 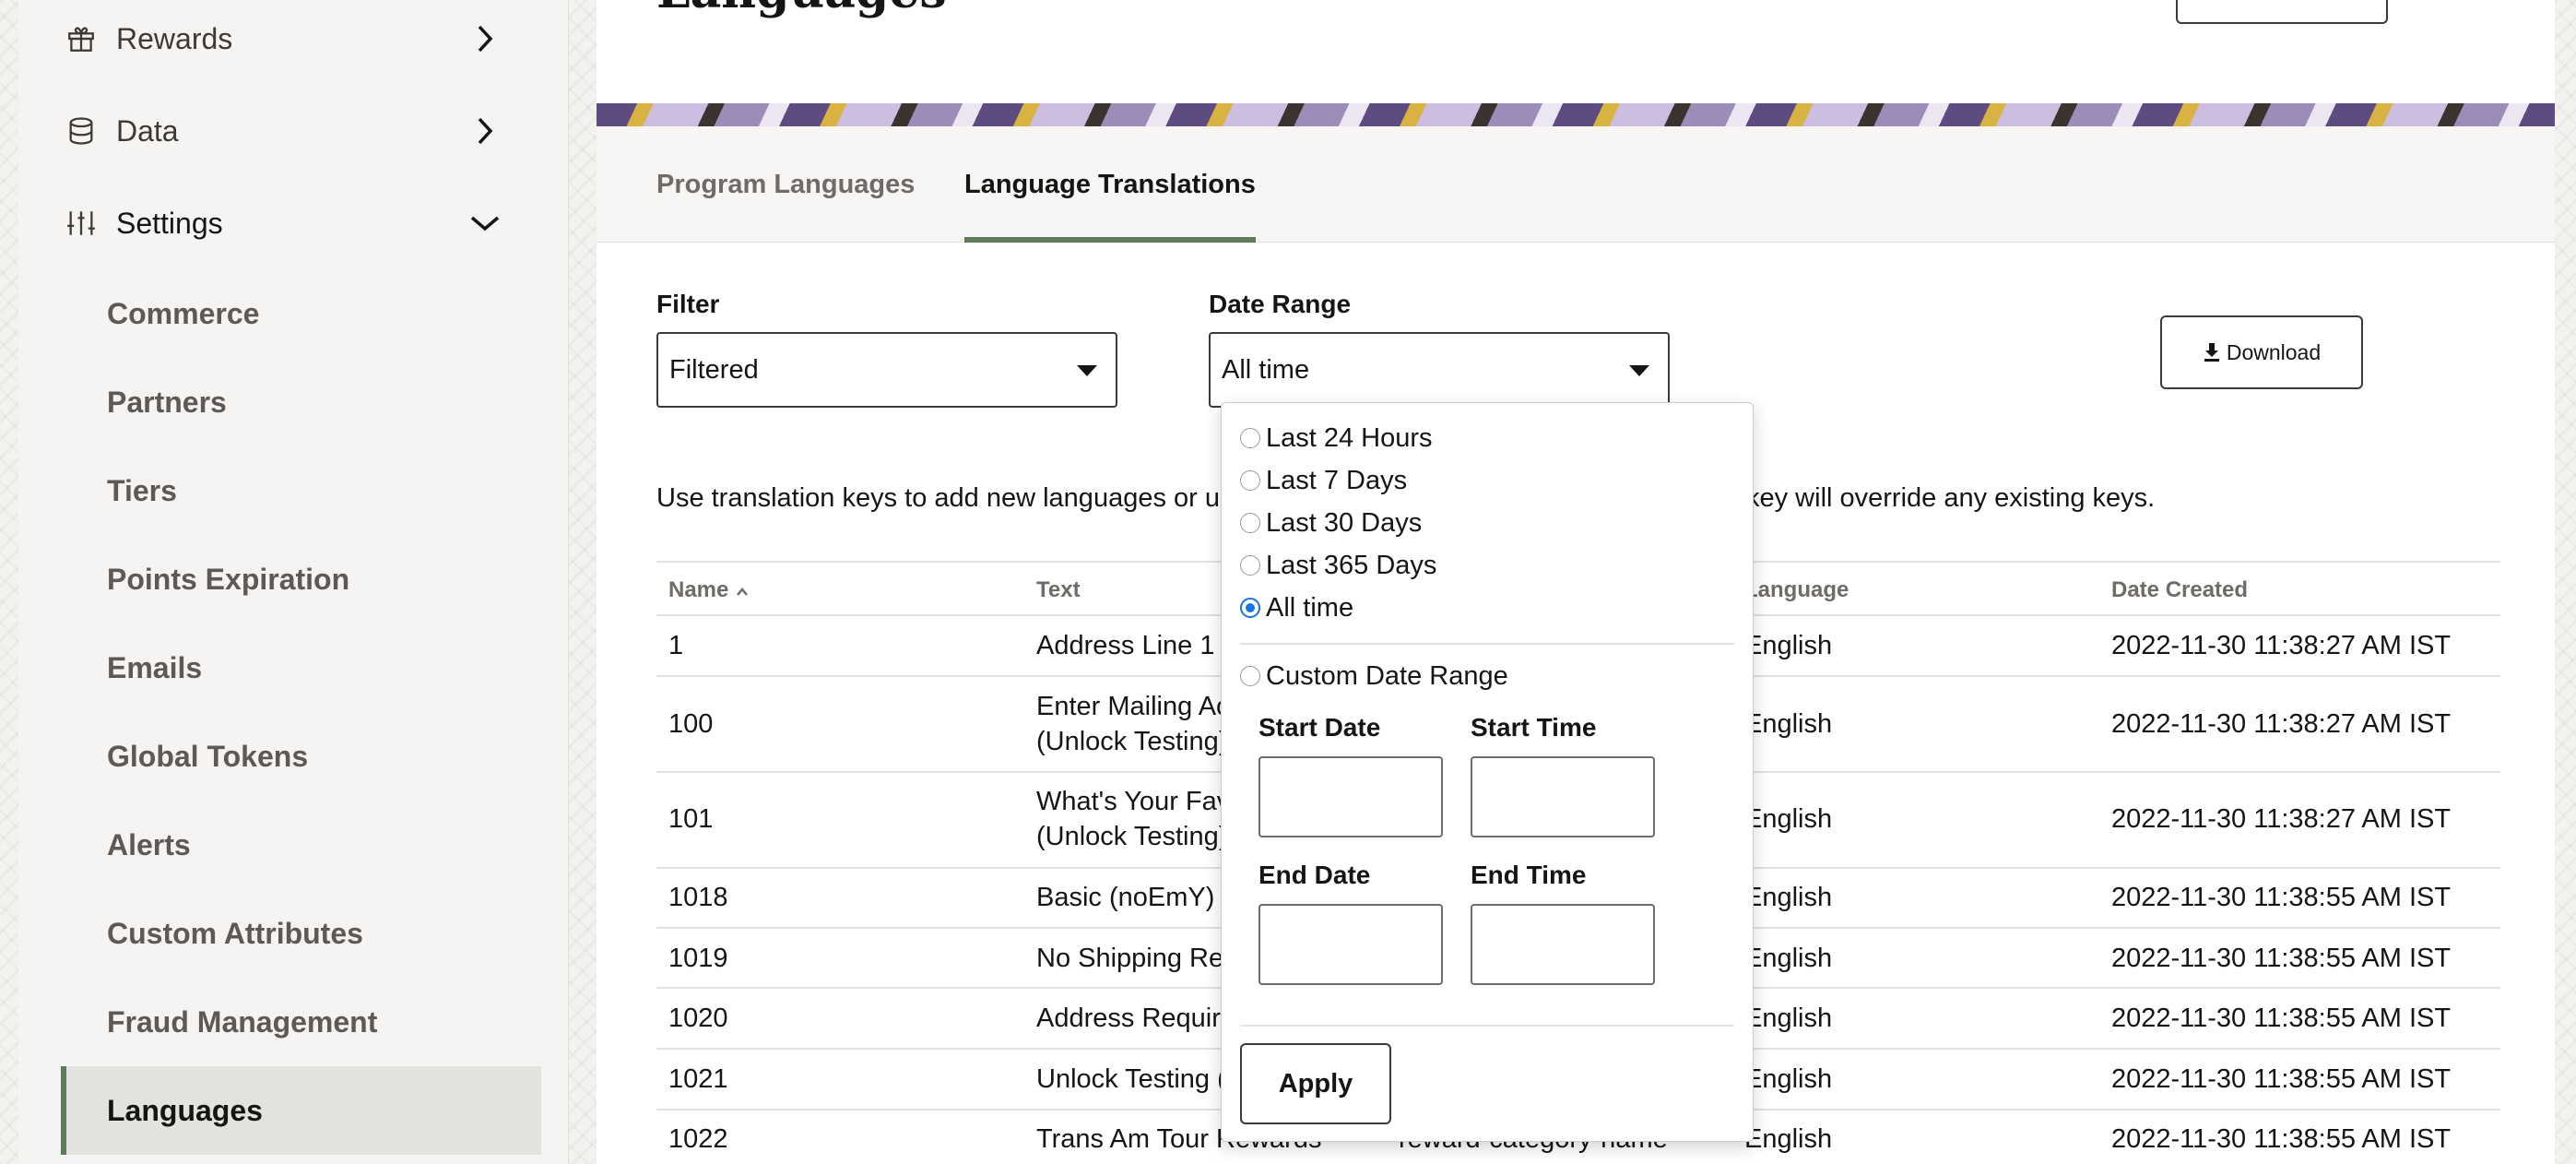 What do you see at coordinates (301, 1022) in the screenshot?
I see `sidebar-item-fraud-management: Fraud Management` at bounding box center [301, 1022].